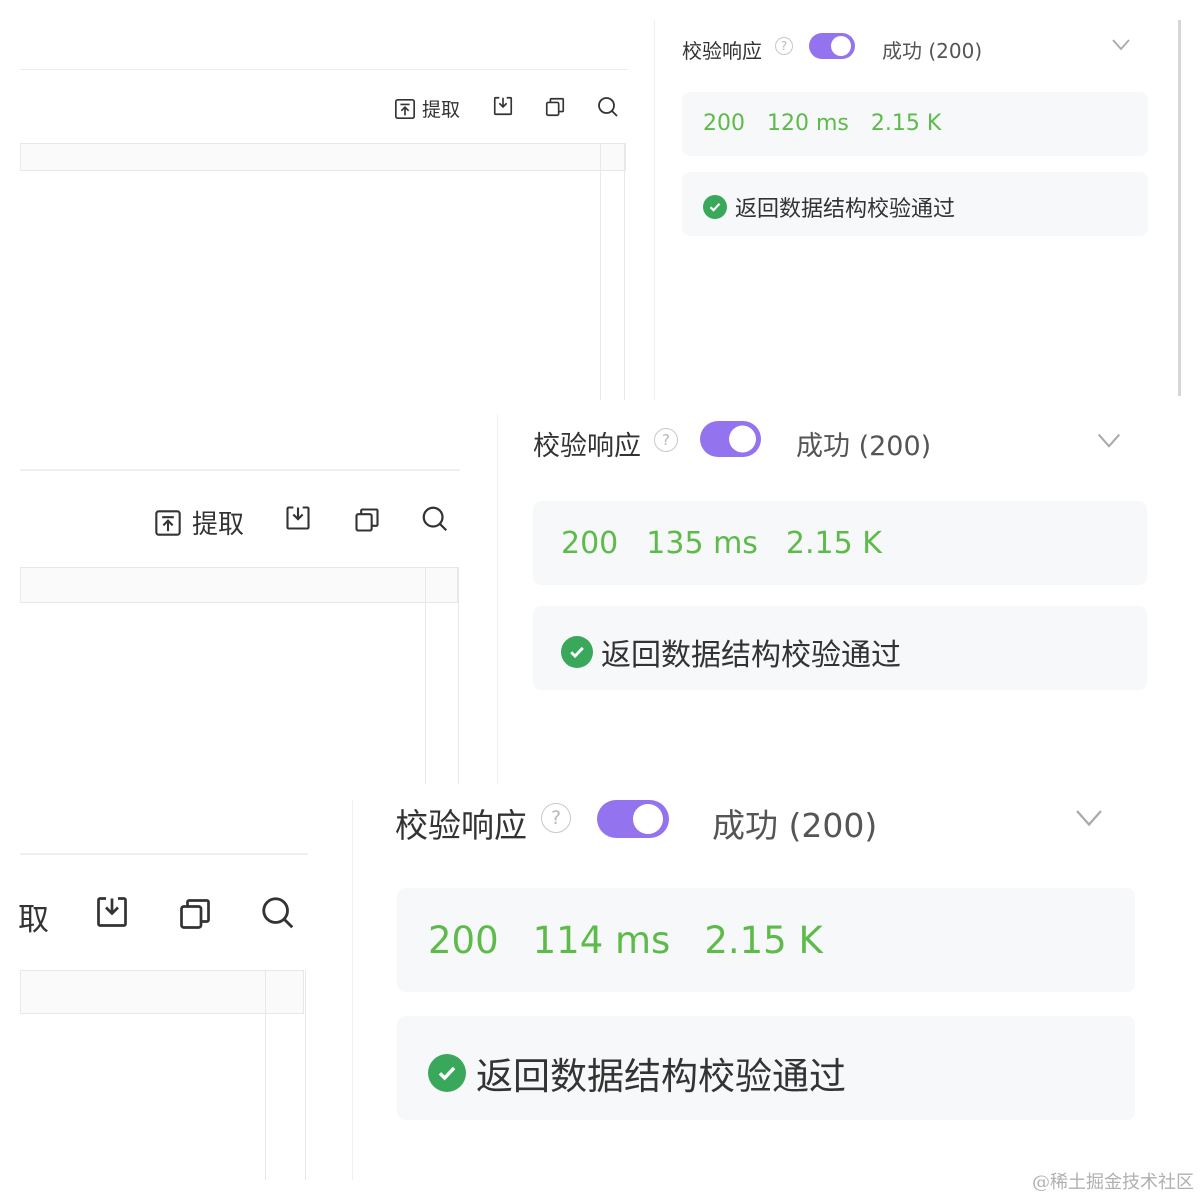 The height and width of the screenshot is (1200, 1200). What do you see at coordinates (808, 123) in the screenshot?
I see `response-time: 120 ms` at bounding box center [808, 123].